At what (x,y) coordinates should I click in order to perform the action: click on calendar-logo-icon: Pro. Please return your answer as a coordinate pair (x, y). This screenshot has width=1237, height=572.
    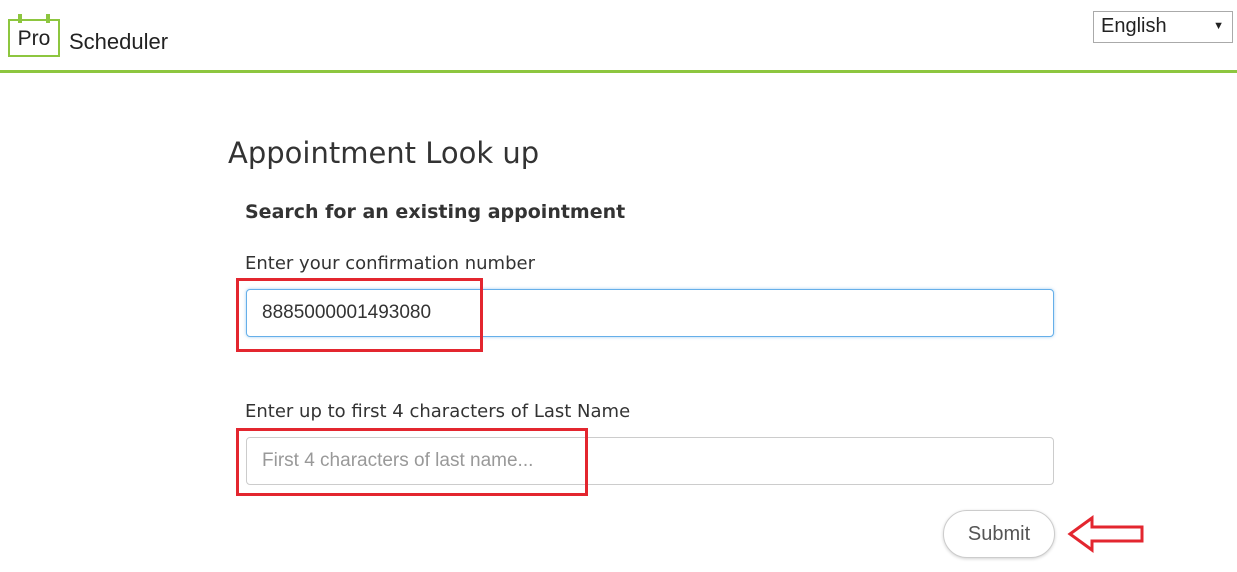
    Looking at the image, I should click on (34, 35).